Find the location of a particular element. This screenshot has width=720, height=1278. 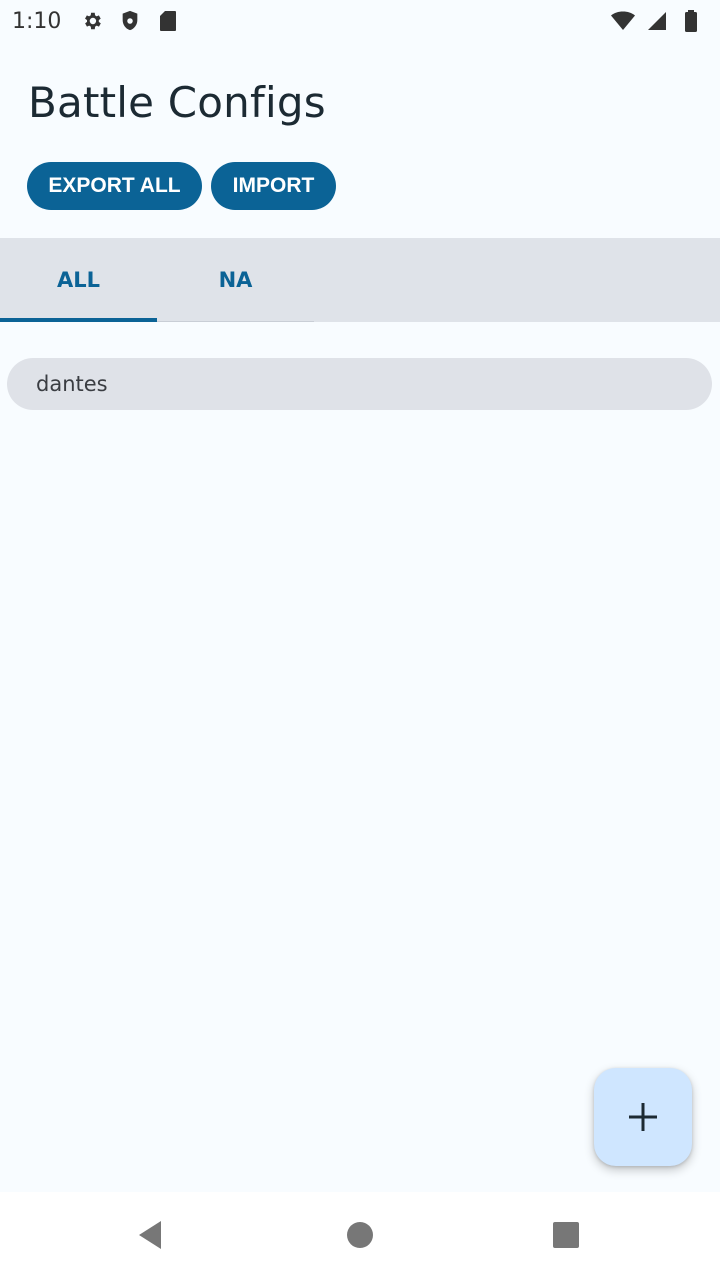

sd-card-icon is located at coordinates (168, 21).